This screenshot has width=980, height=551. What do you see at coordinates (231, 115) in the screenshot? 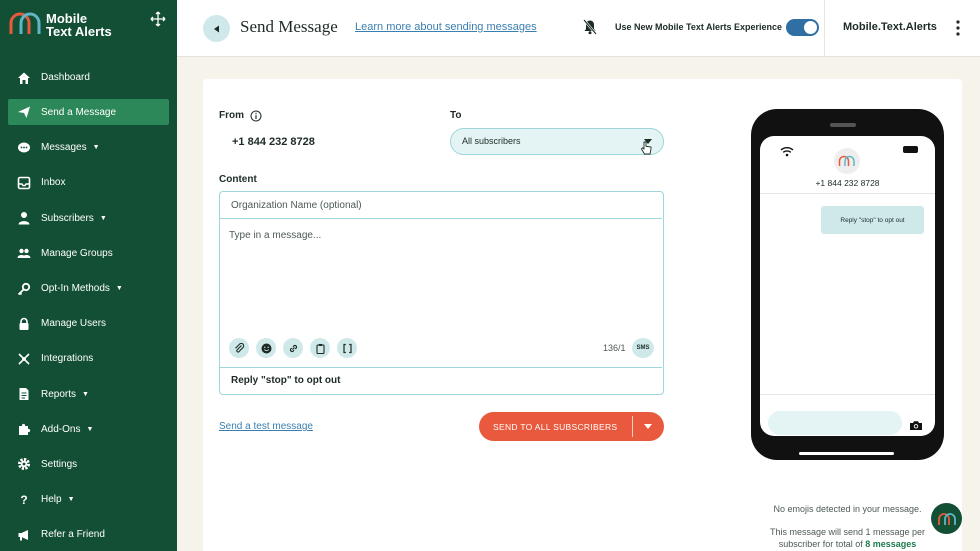
I see `from-label: From` at bounding box center [231, 115].